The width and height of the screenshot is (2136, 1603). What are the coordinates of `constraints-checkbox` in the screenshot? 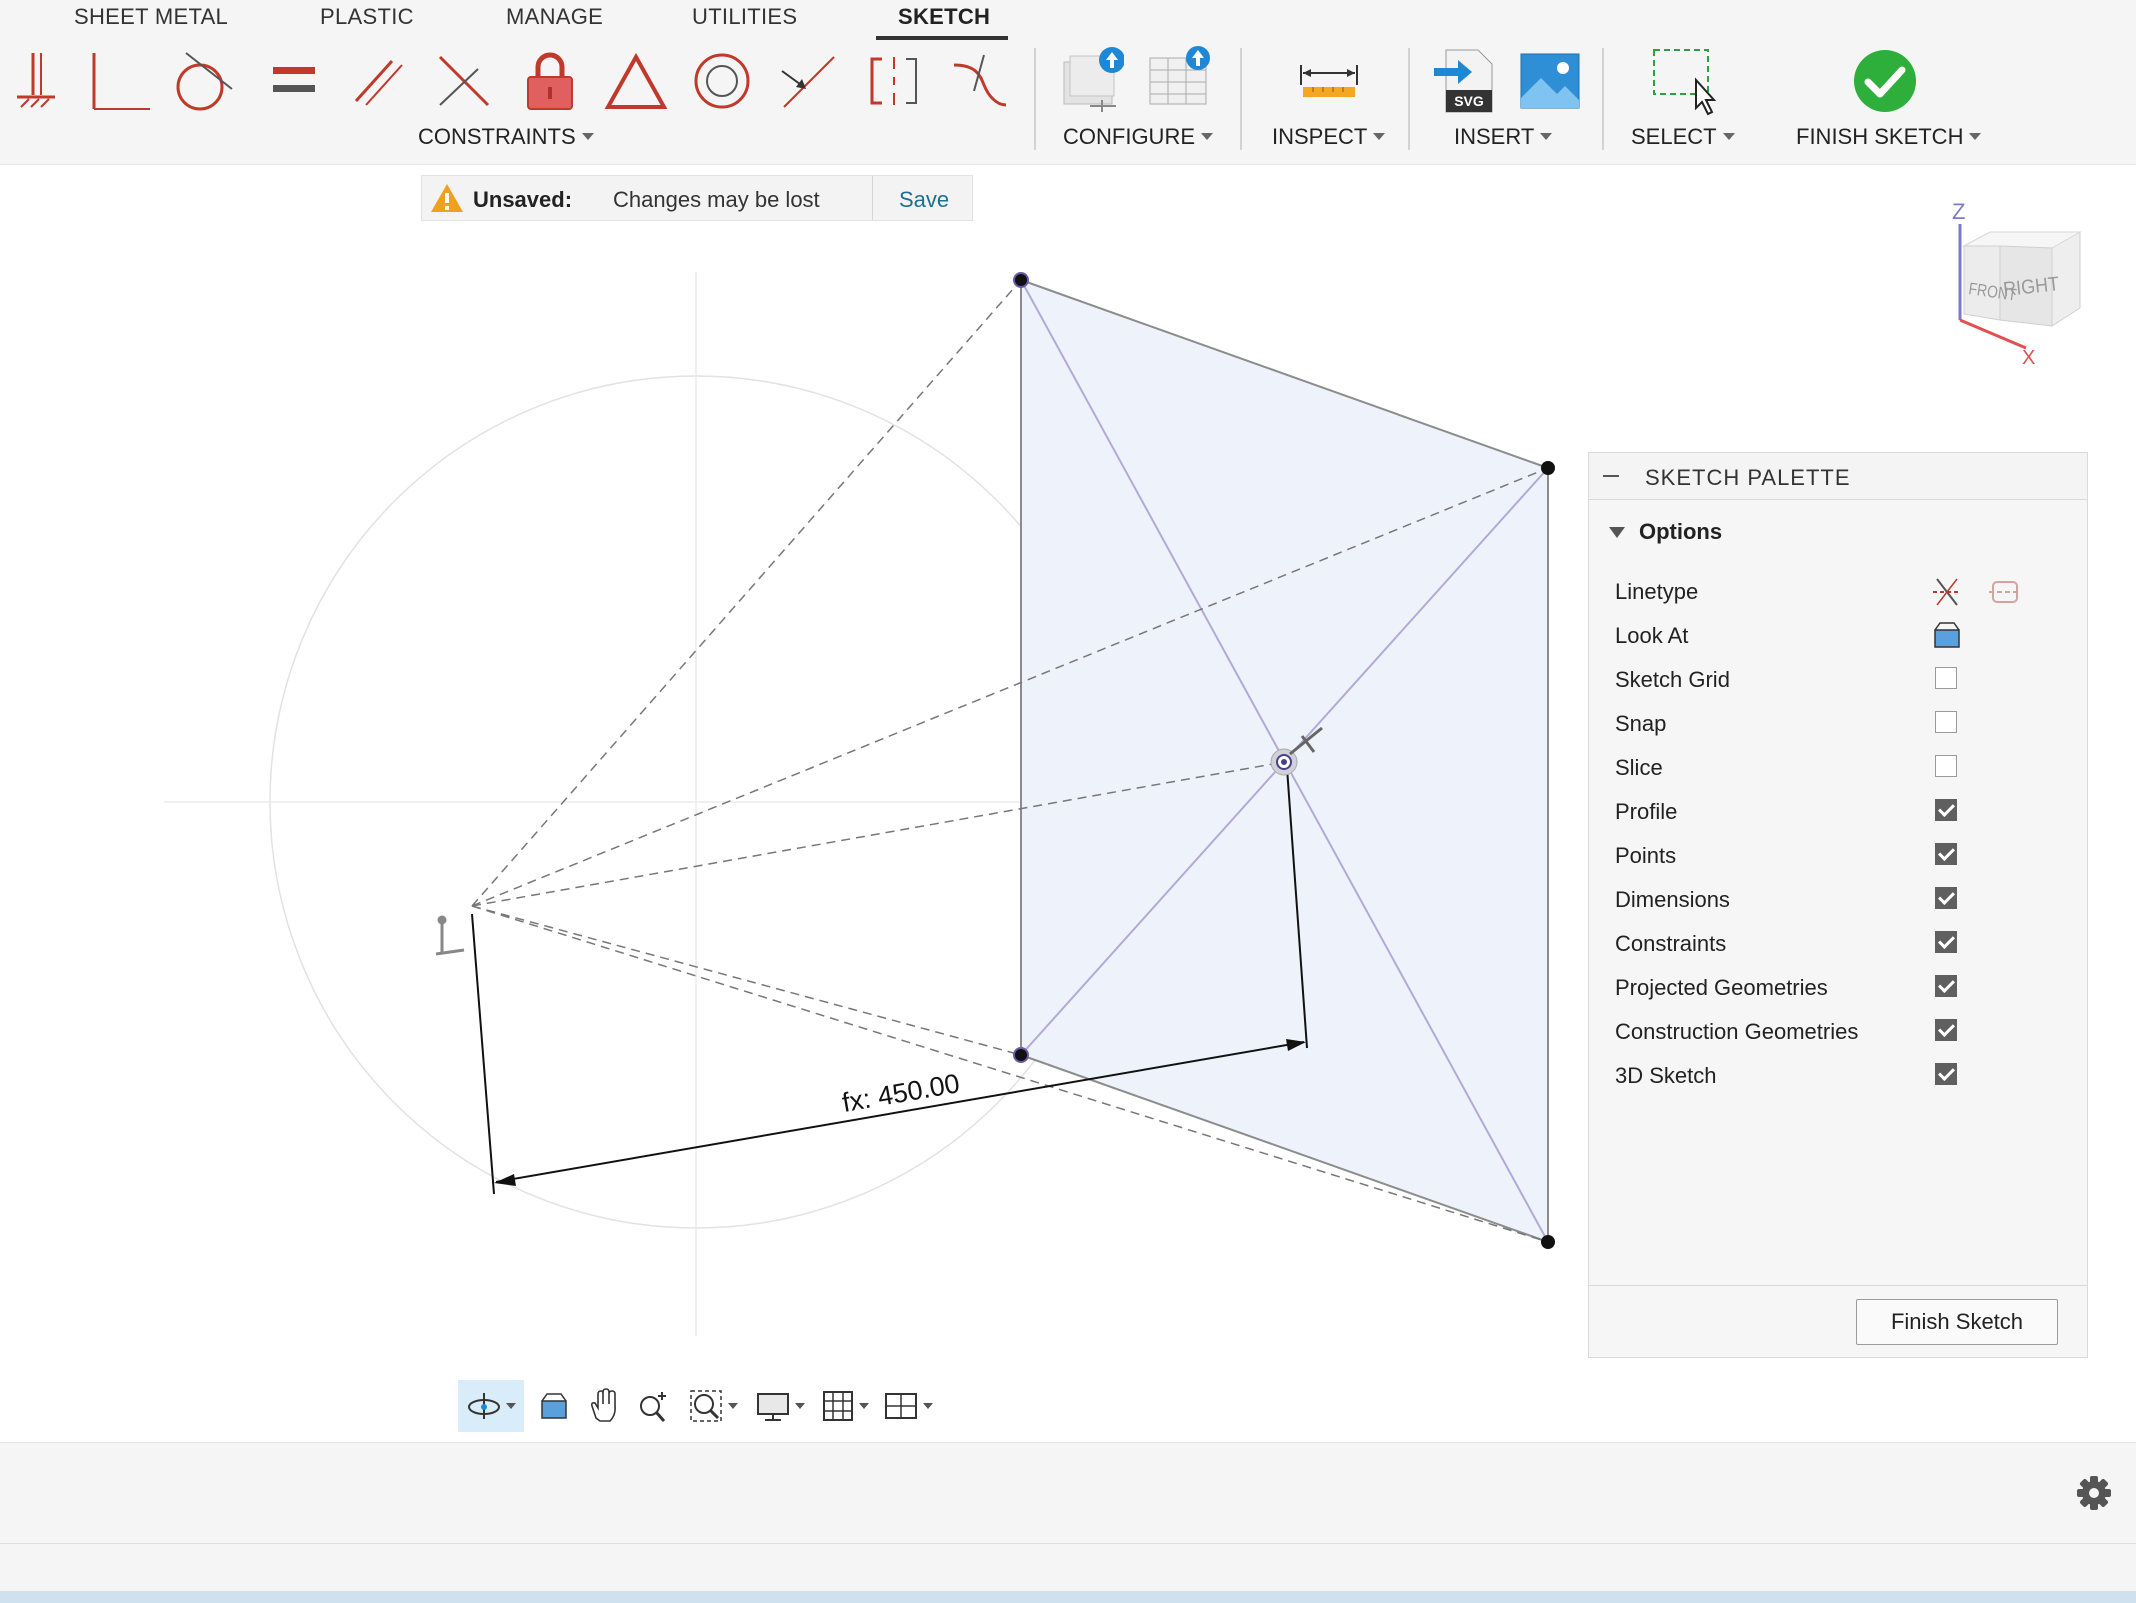 It's located at (1946, 942).